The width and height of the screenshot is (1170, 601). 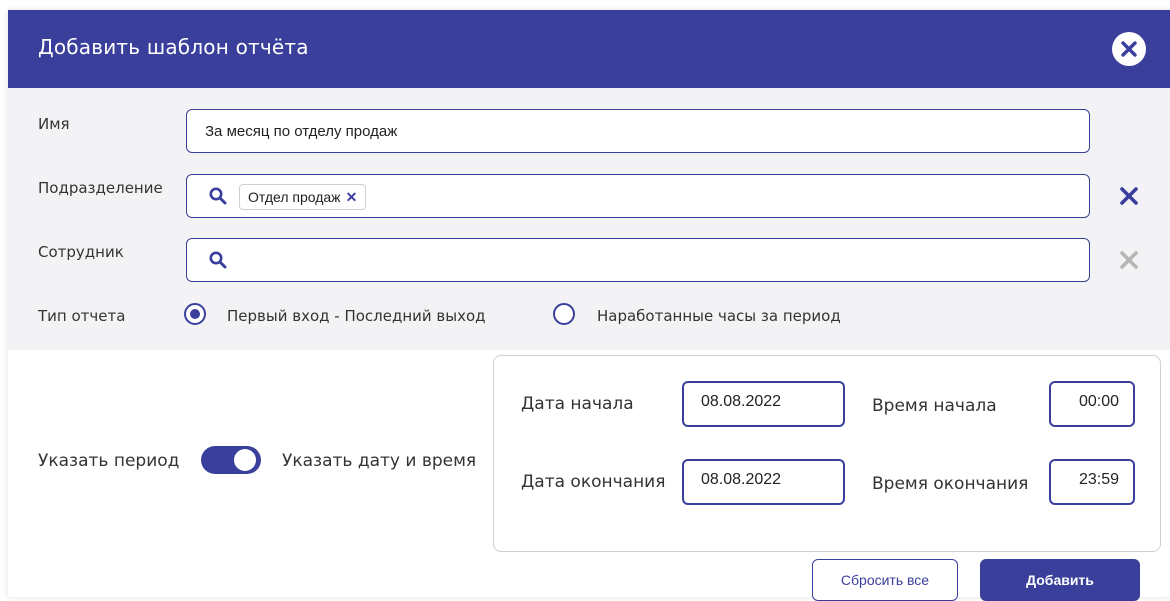 What do you see at coordinates (564, 314) in the screenshot?
I see `radio-worked-hours` at bounding box center [564, 314].